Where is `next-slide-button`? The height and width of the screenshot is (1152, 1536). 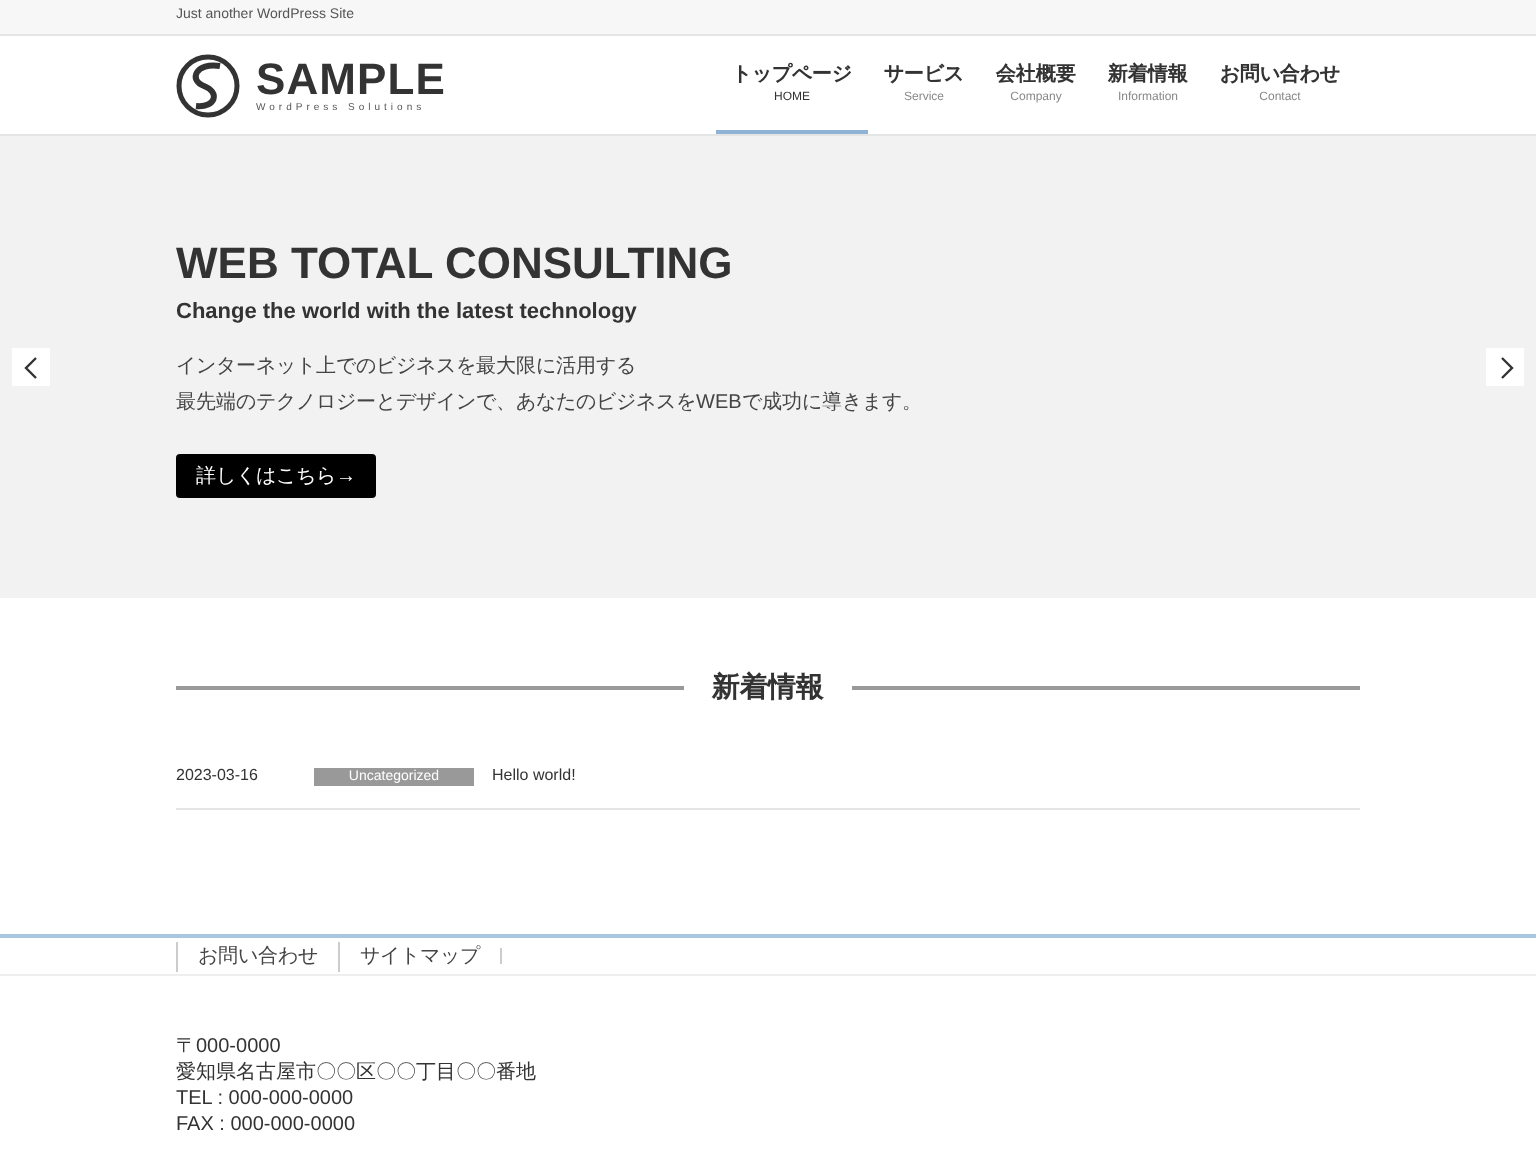 next-slide-button is located at coordinates (1505, 367).